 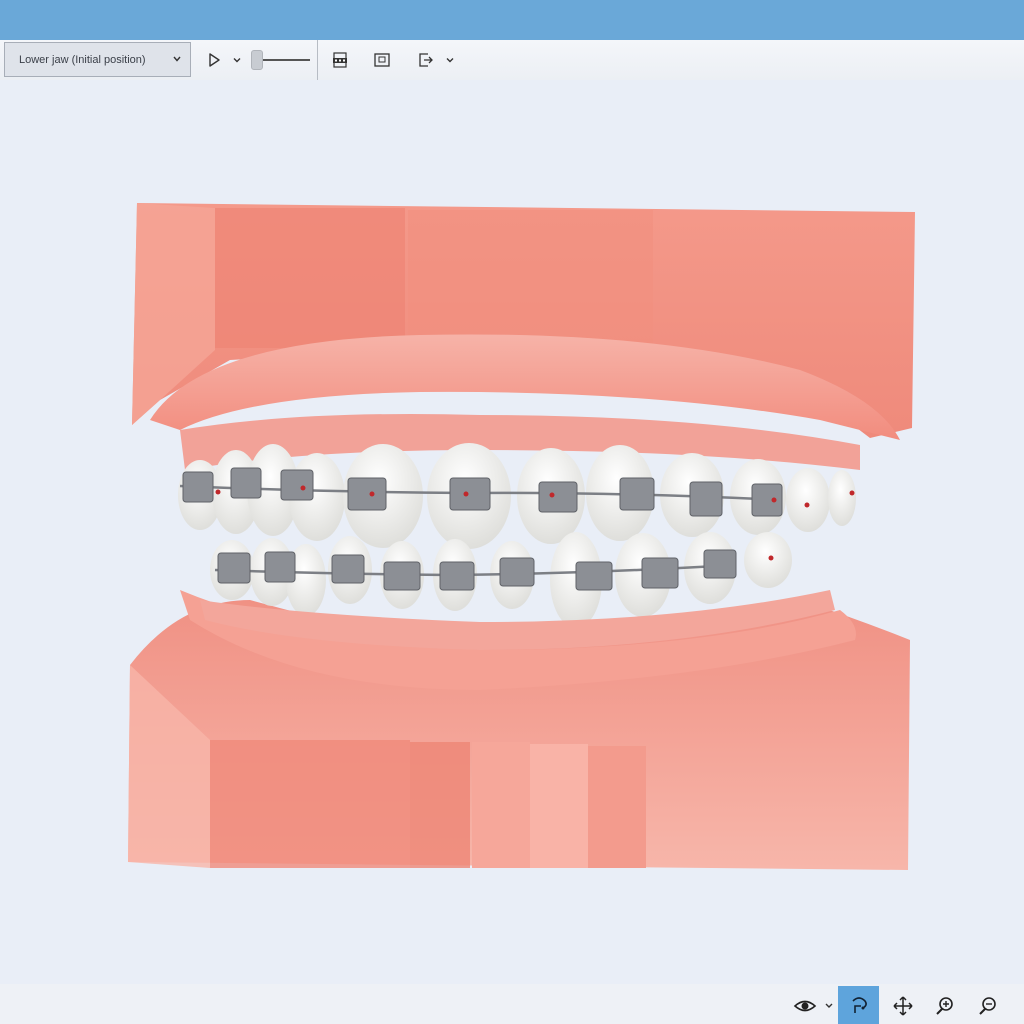 What do you see at coordinates (317, 60) in the screenshot?
I see `toolbar-separator` at bounding box center [317, 60].